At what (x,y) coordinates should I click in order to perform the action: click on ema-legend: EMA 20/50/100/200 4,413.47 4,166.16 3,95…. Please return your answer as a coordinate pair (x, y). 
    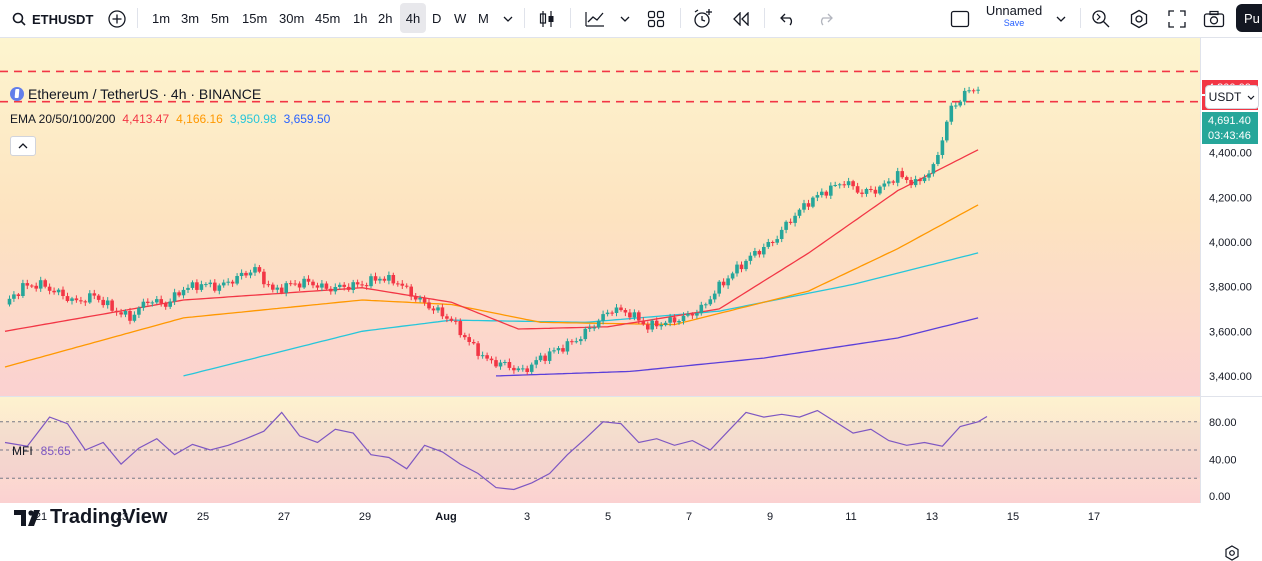
    Looking at the image, I should click on (170, 119).